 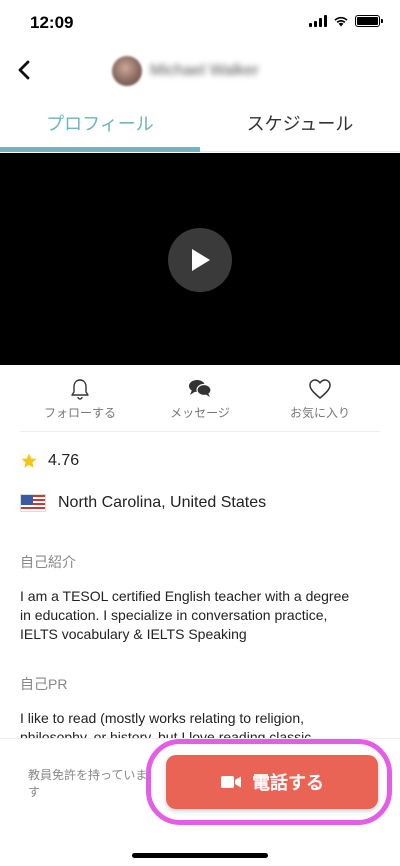 I want to click on favorite-button: お気に入り, so click(x=320, y=402).